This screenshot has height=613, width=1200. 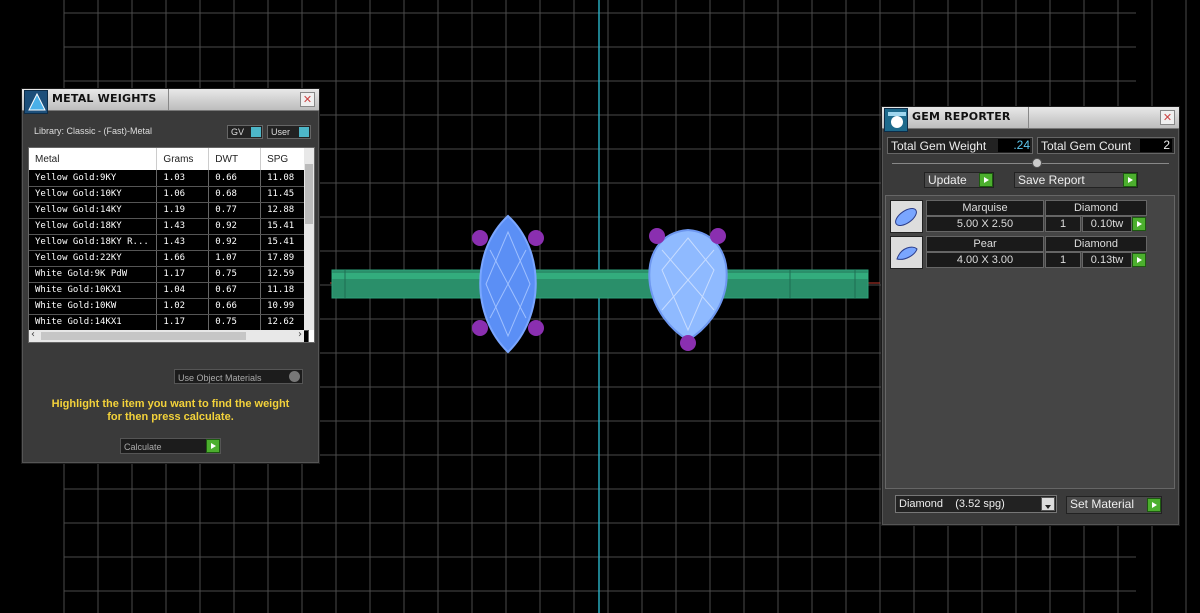 What do you see at coordinates (169, 226) in the screenshot?
I see `table-row: Yellow Gold:18KY 1.43 0.92 15.41` at bounding box center [169, 226].